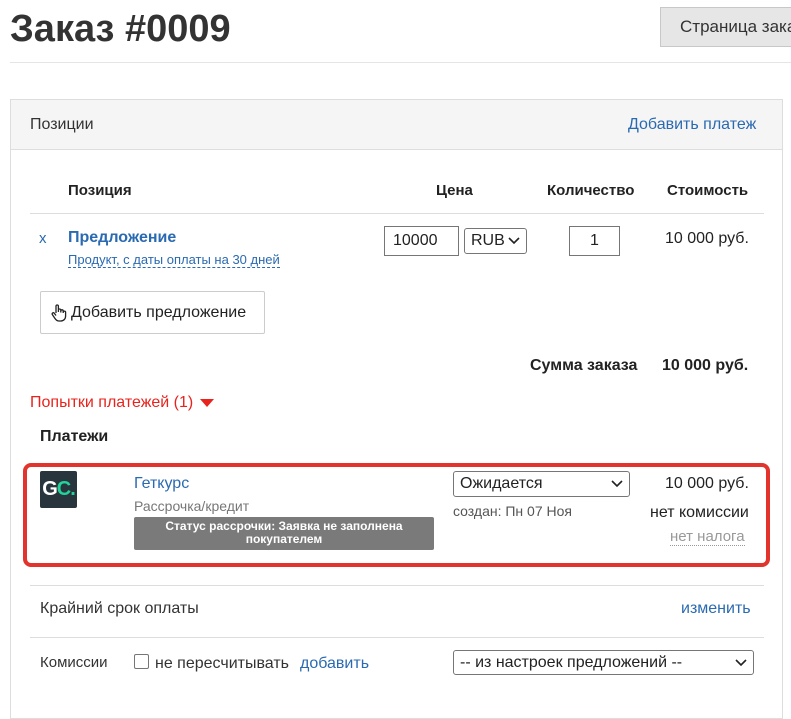  Describe the element at coordinates (501, 483) in the screenshot. I see `payment-status-value: Ожидается` at that location.